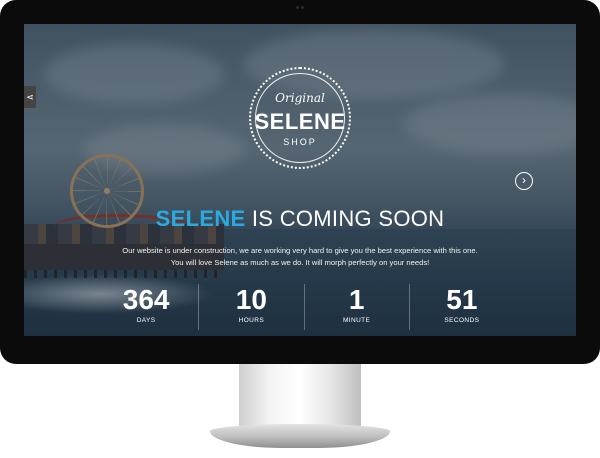 The width and height of the screenshot is (600, 458). What do you see at coordinates (462, 299) in the screenshot?
I see `countdown-value: 51` at bounding box center [462, 299].